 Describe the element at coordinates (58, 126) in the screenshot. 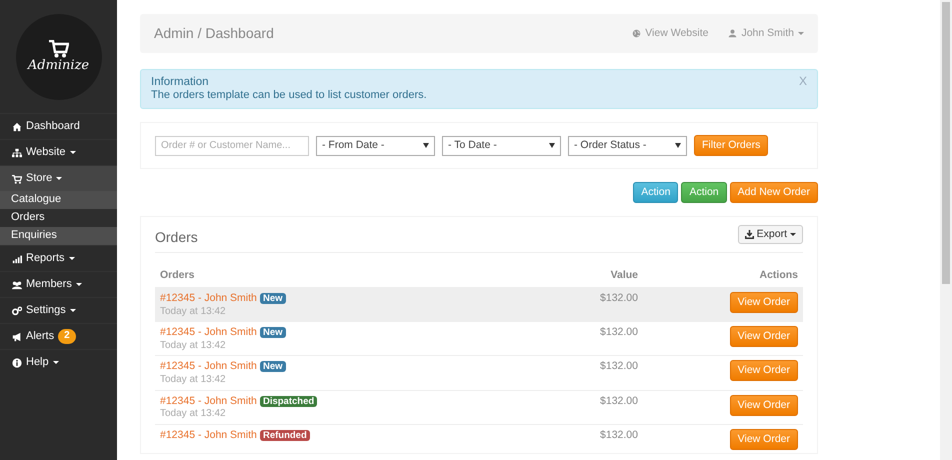

I see `sidebar-item: Dashboard` at that location.